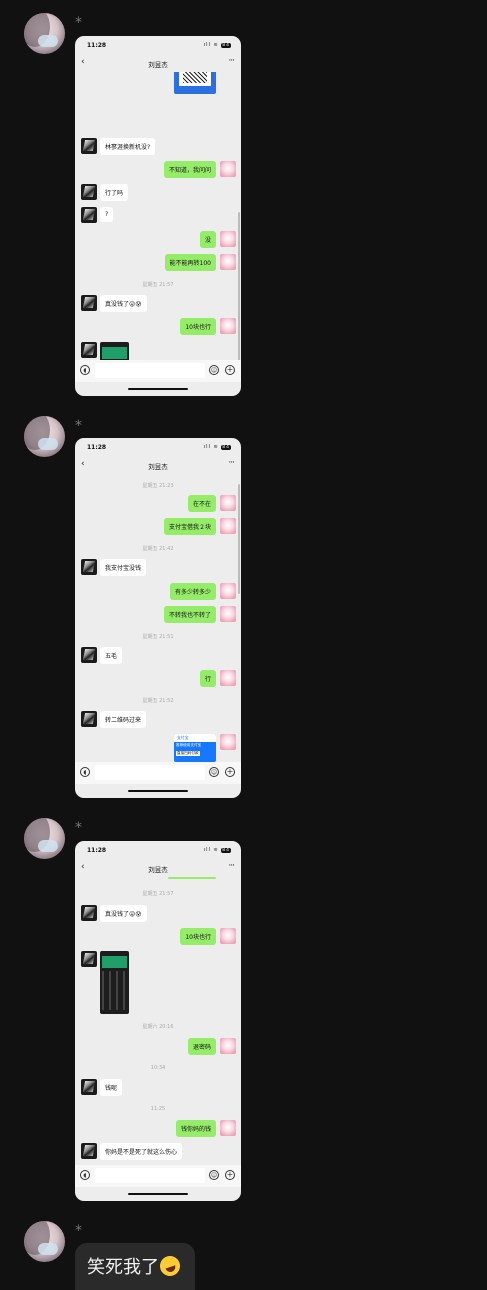 This screenshot has width=487, height=1290. What do you see at coordinates (201, 503) in the screenshot?
I see `message-bubble: 在不在` at bounding box center [201, 503].